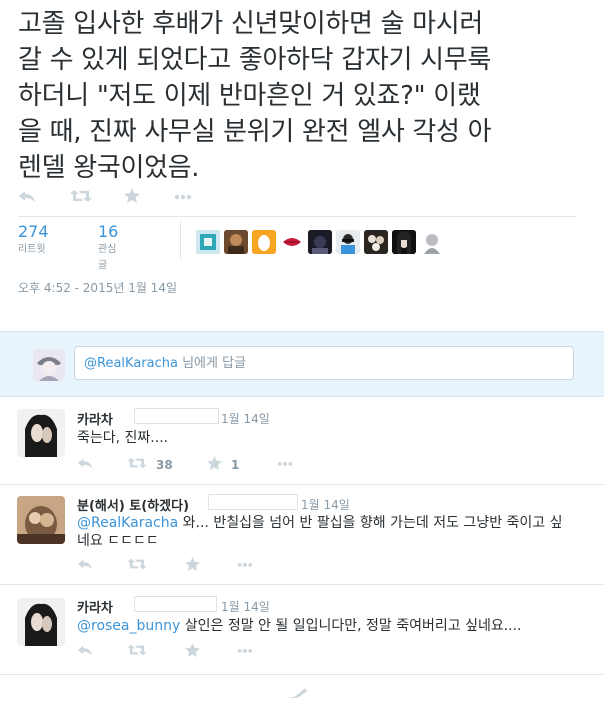  I want to click on favorite-stat: 16 관심글, so click(108, 248).